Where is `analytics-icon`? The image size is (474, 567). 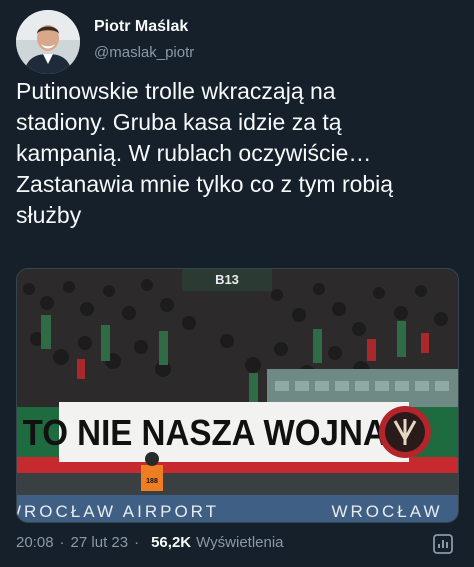 analytics-icon is located at coordinates (443, 544).